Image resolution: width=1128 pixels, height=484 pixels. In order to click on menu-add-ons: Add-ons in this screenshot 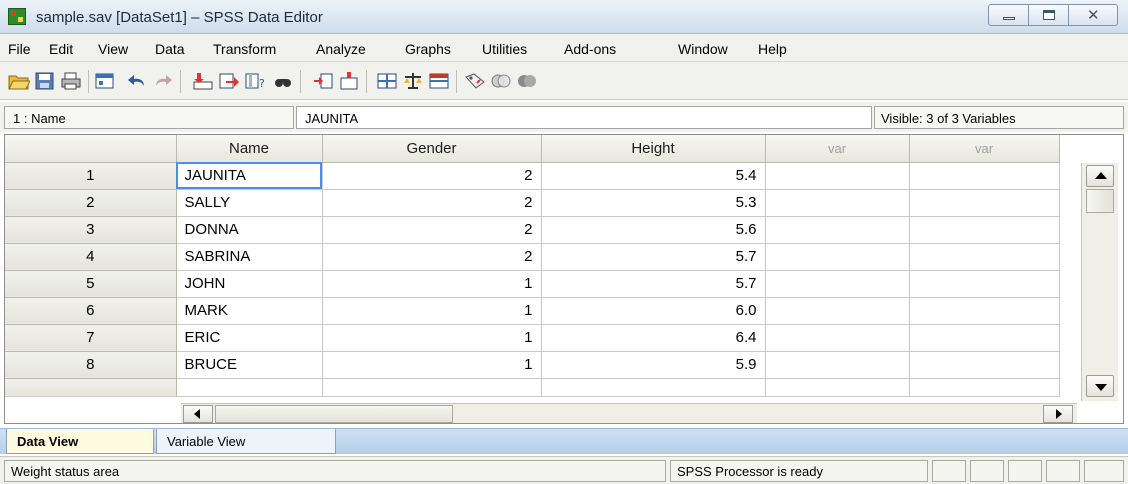, I will do `click(590, 49)`.